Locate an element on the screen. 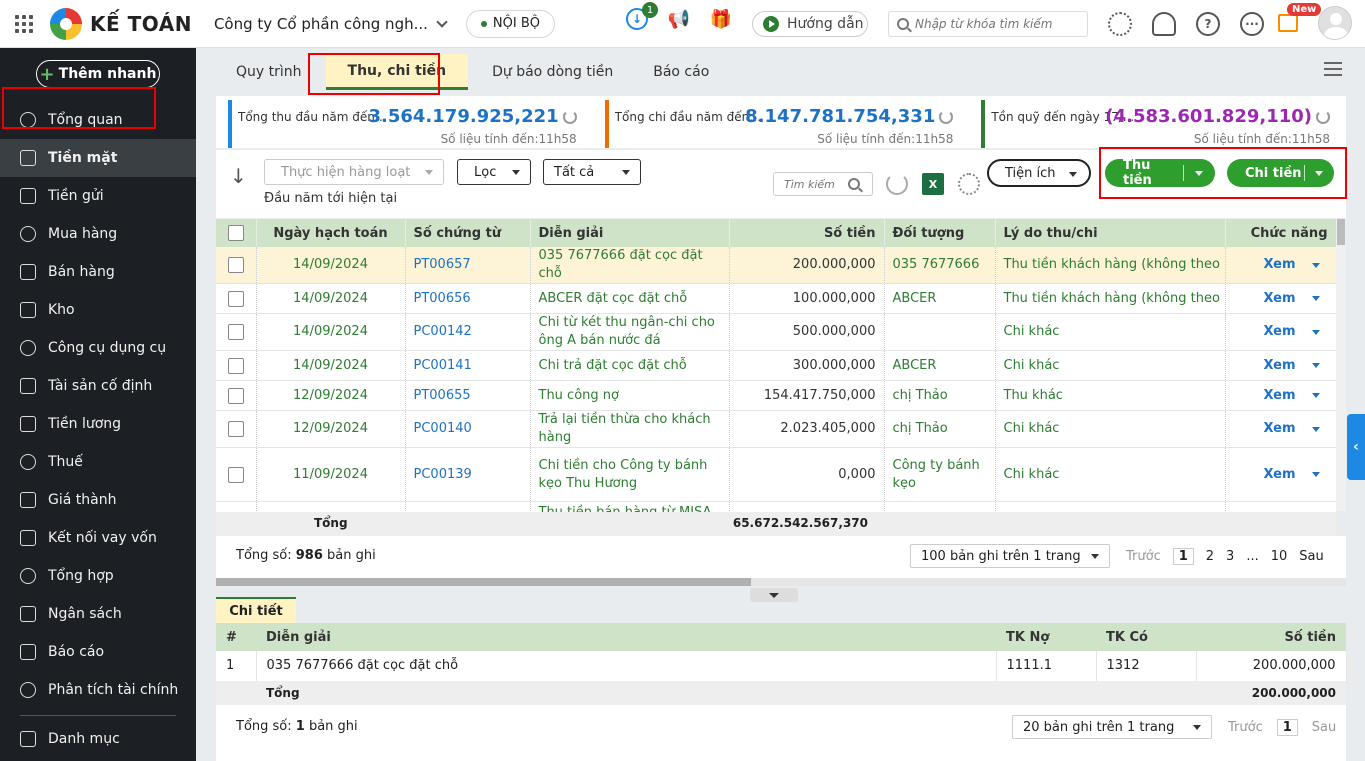  detail-column-header: # is located at coordinates (236, 637).